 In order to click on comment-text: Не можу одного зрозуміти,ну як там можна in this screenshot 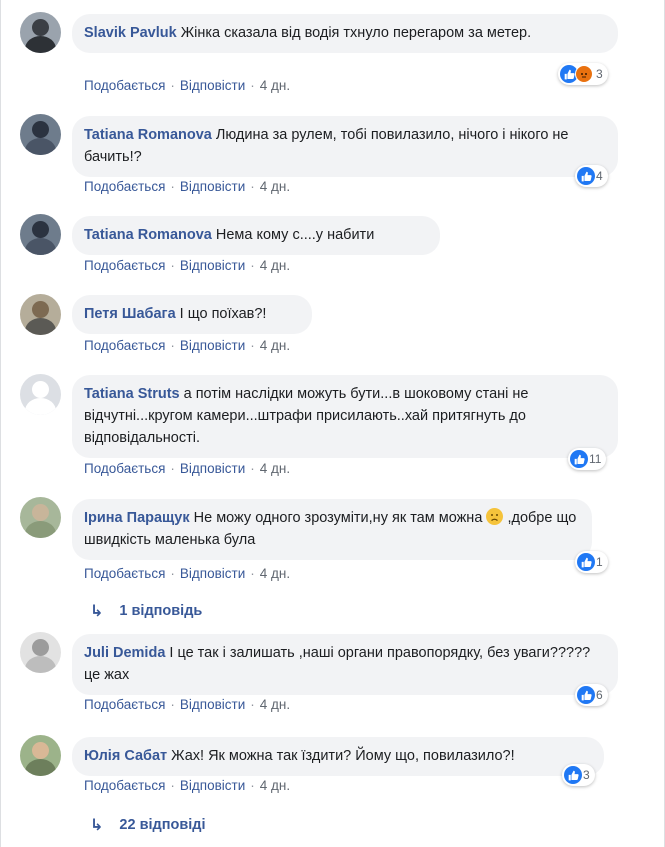, I will do `click(338, 518)`.